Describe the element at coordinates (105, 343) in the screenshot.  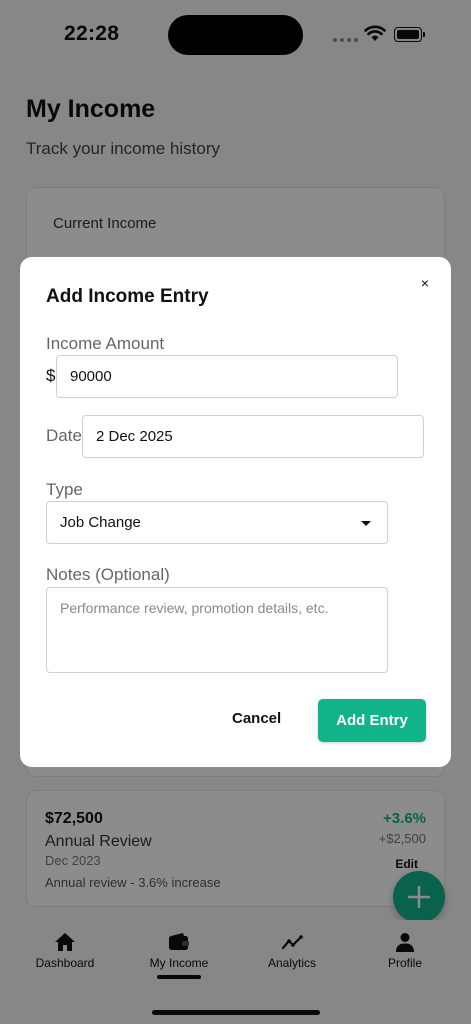
I see `income-amount-label: Income Amount` at that location.